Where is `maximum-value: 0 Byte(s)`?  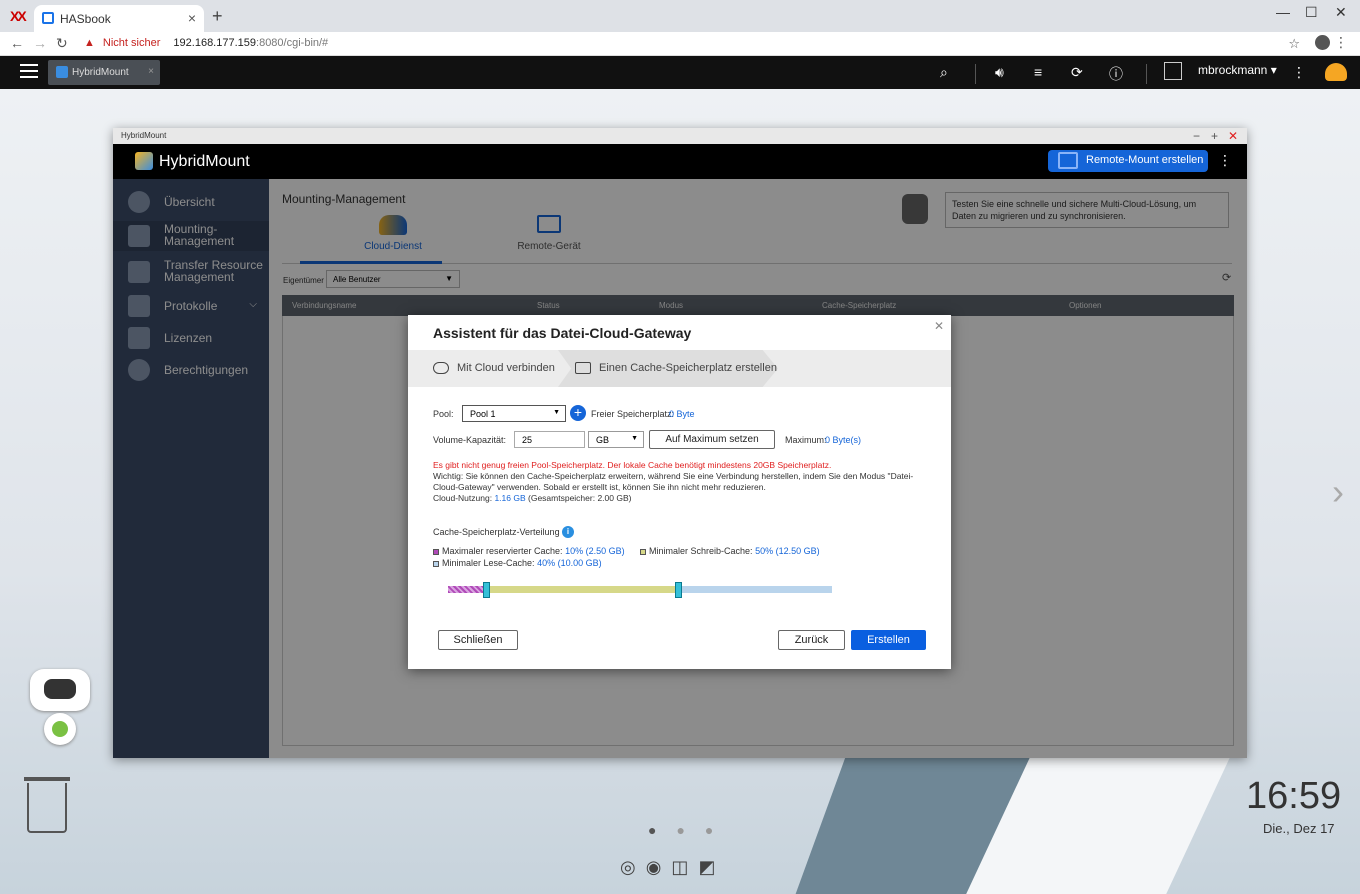 maximum-value: 0 Byte(s) is located at coordinates (843, 440).